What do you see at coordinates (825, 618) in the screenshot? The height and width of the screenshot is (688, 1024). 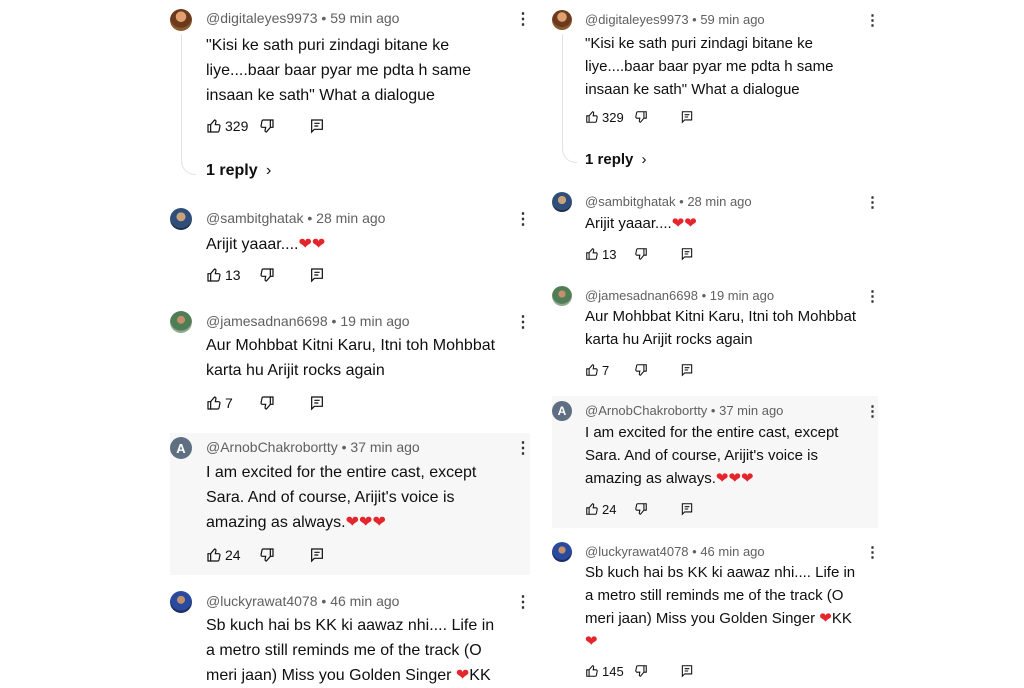 I see `heart-emoji: ❤` at bounding box center [825, 618].